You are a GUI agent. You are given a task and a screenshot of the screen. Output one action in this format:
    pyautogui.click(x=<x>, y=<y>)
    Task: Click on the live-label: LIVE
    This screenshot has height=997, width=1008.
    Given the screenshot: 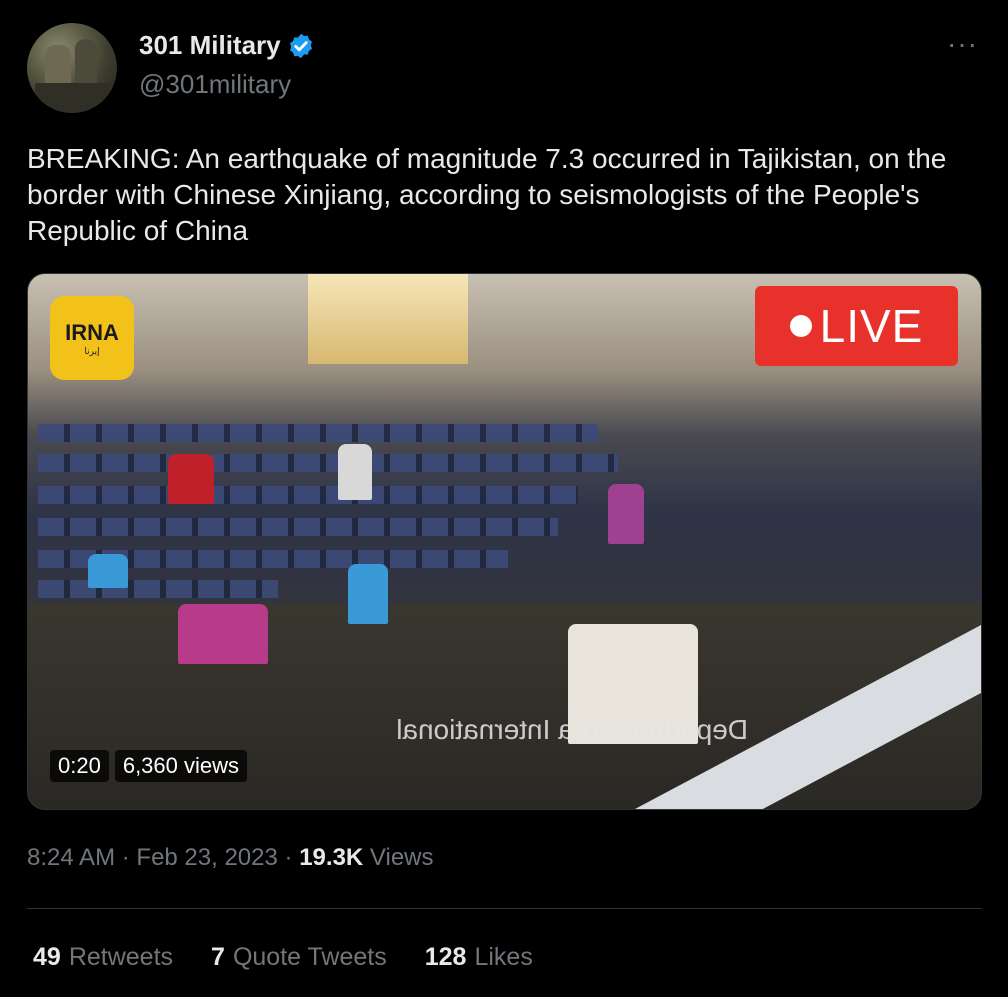 What is the action you would take?
    pyautogui.click(x=871, y=326)
    